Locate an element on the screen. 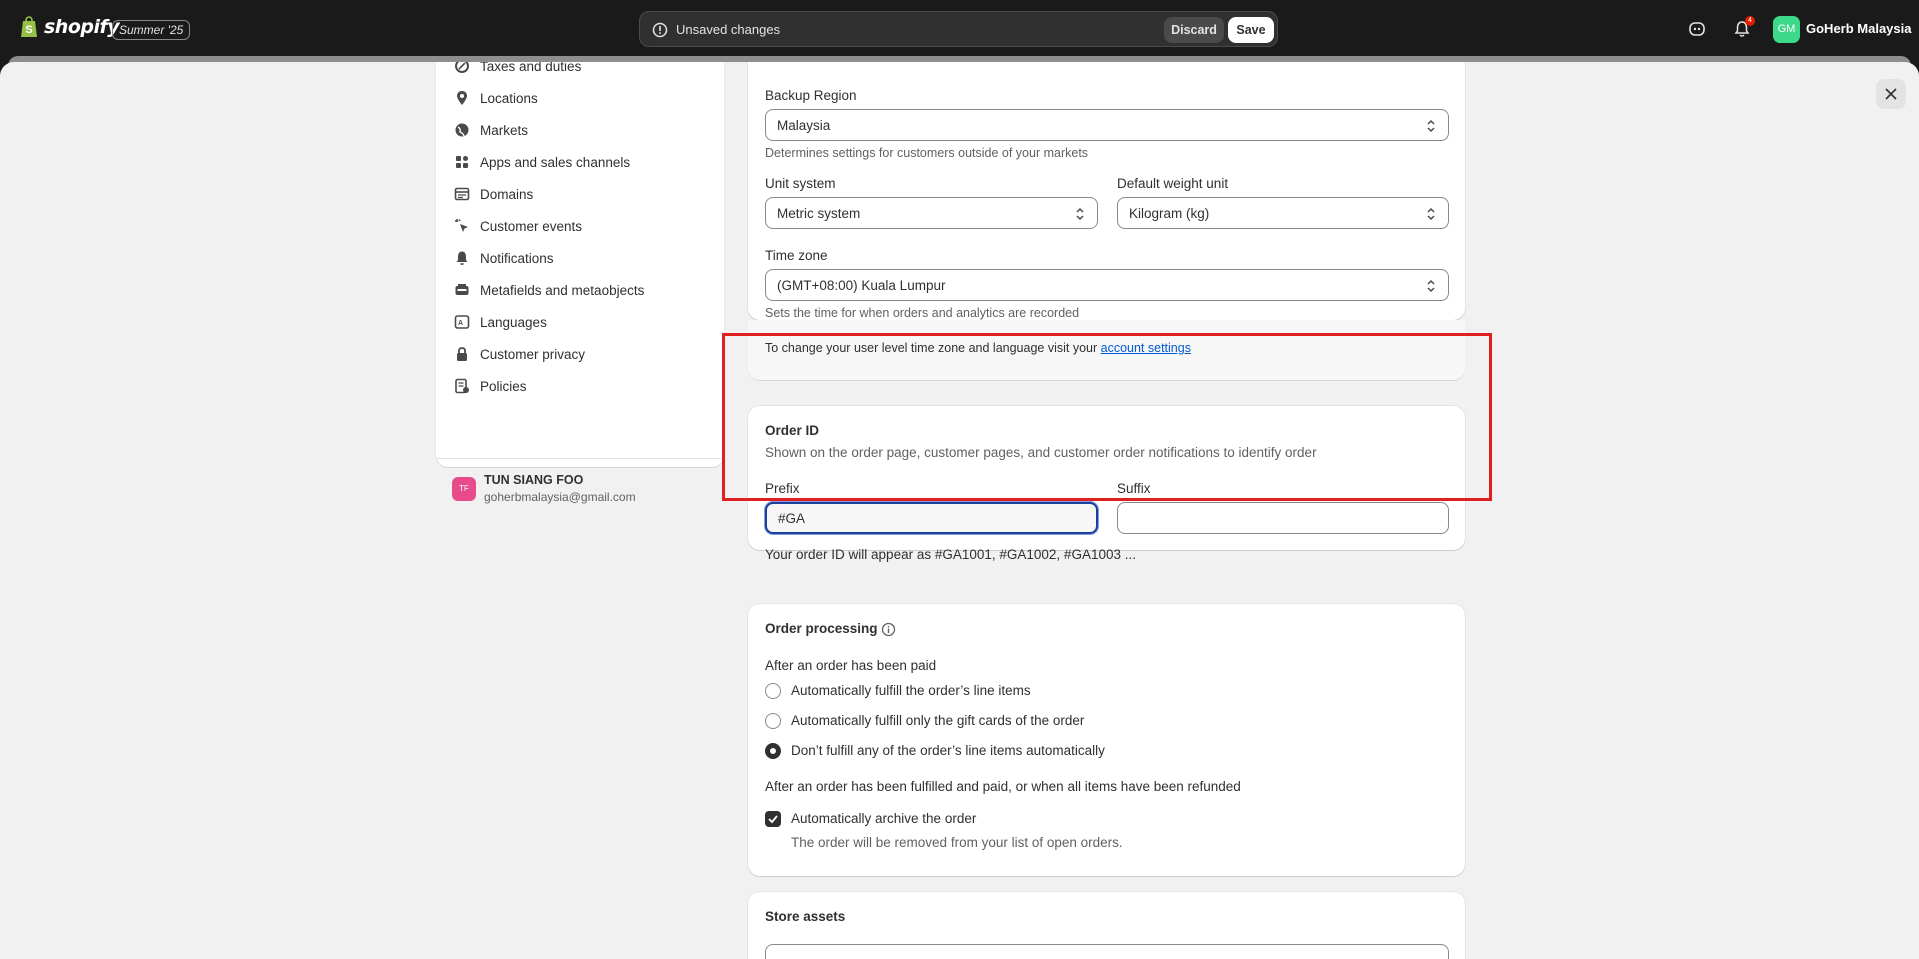 This screenshot has width=1919, height=959. warning-icon is located at coordinates (660, 30).